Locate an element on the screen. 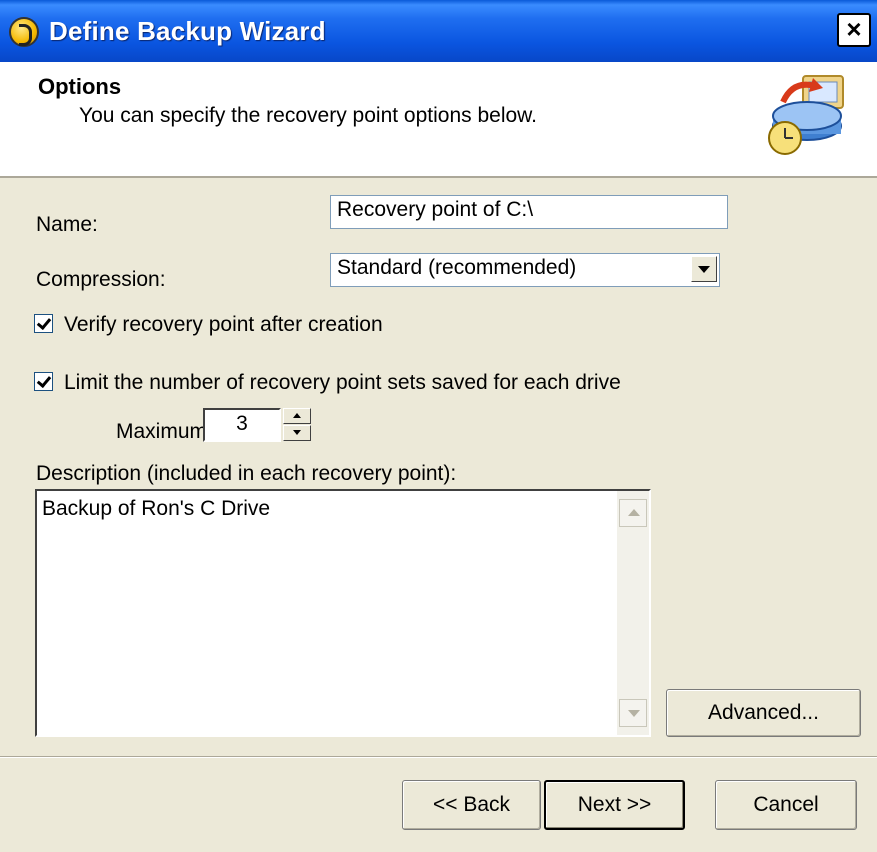 The height and width of the screenshot is (852, 877). close-button: × is located at coordinates (854, 30).